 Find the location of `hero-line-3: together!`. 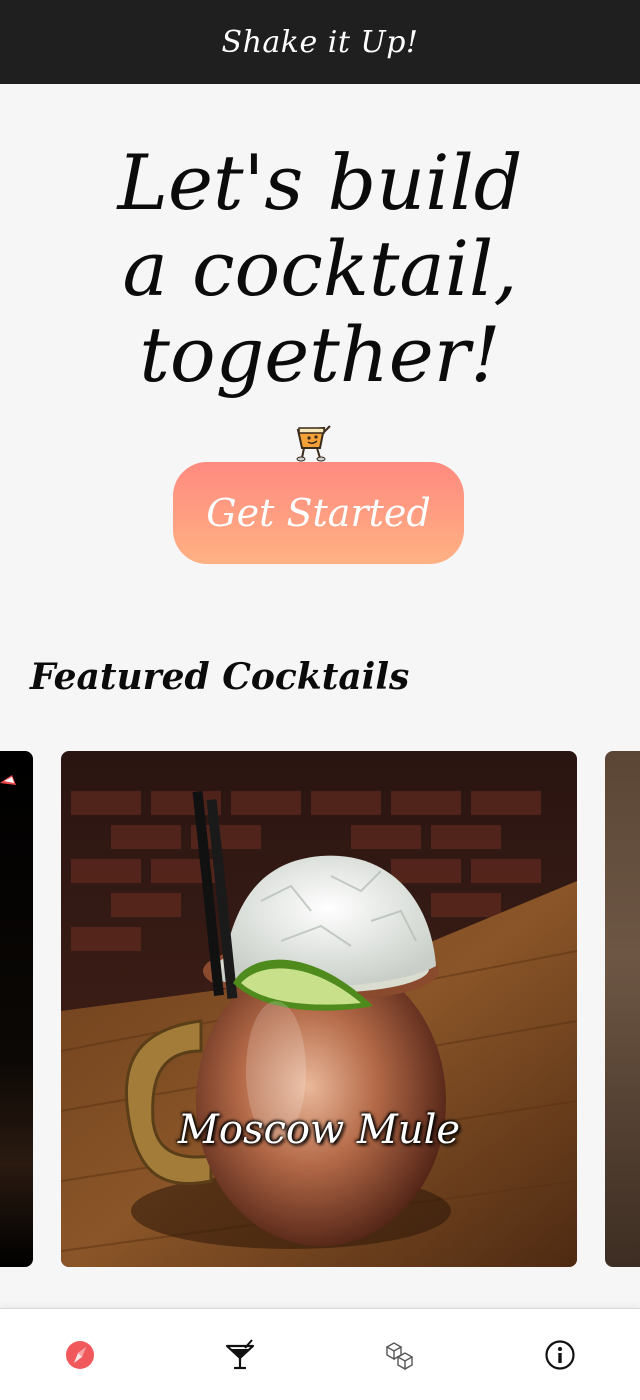

hero-line-3: together! is located at coordinates (320, 354).